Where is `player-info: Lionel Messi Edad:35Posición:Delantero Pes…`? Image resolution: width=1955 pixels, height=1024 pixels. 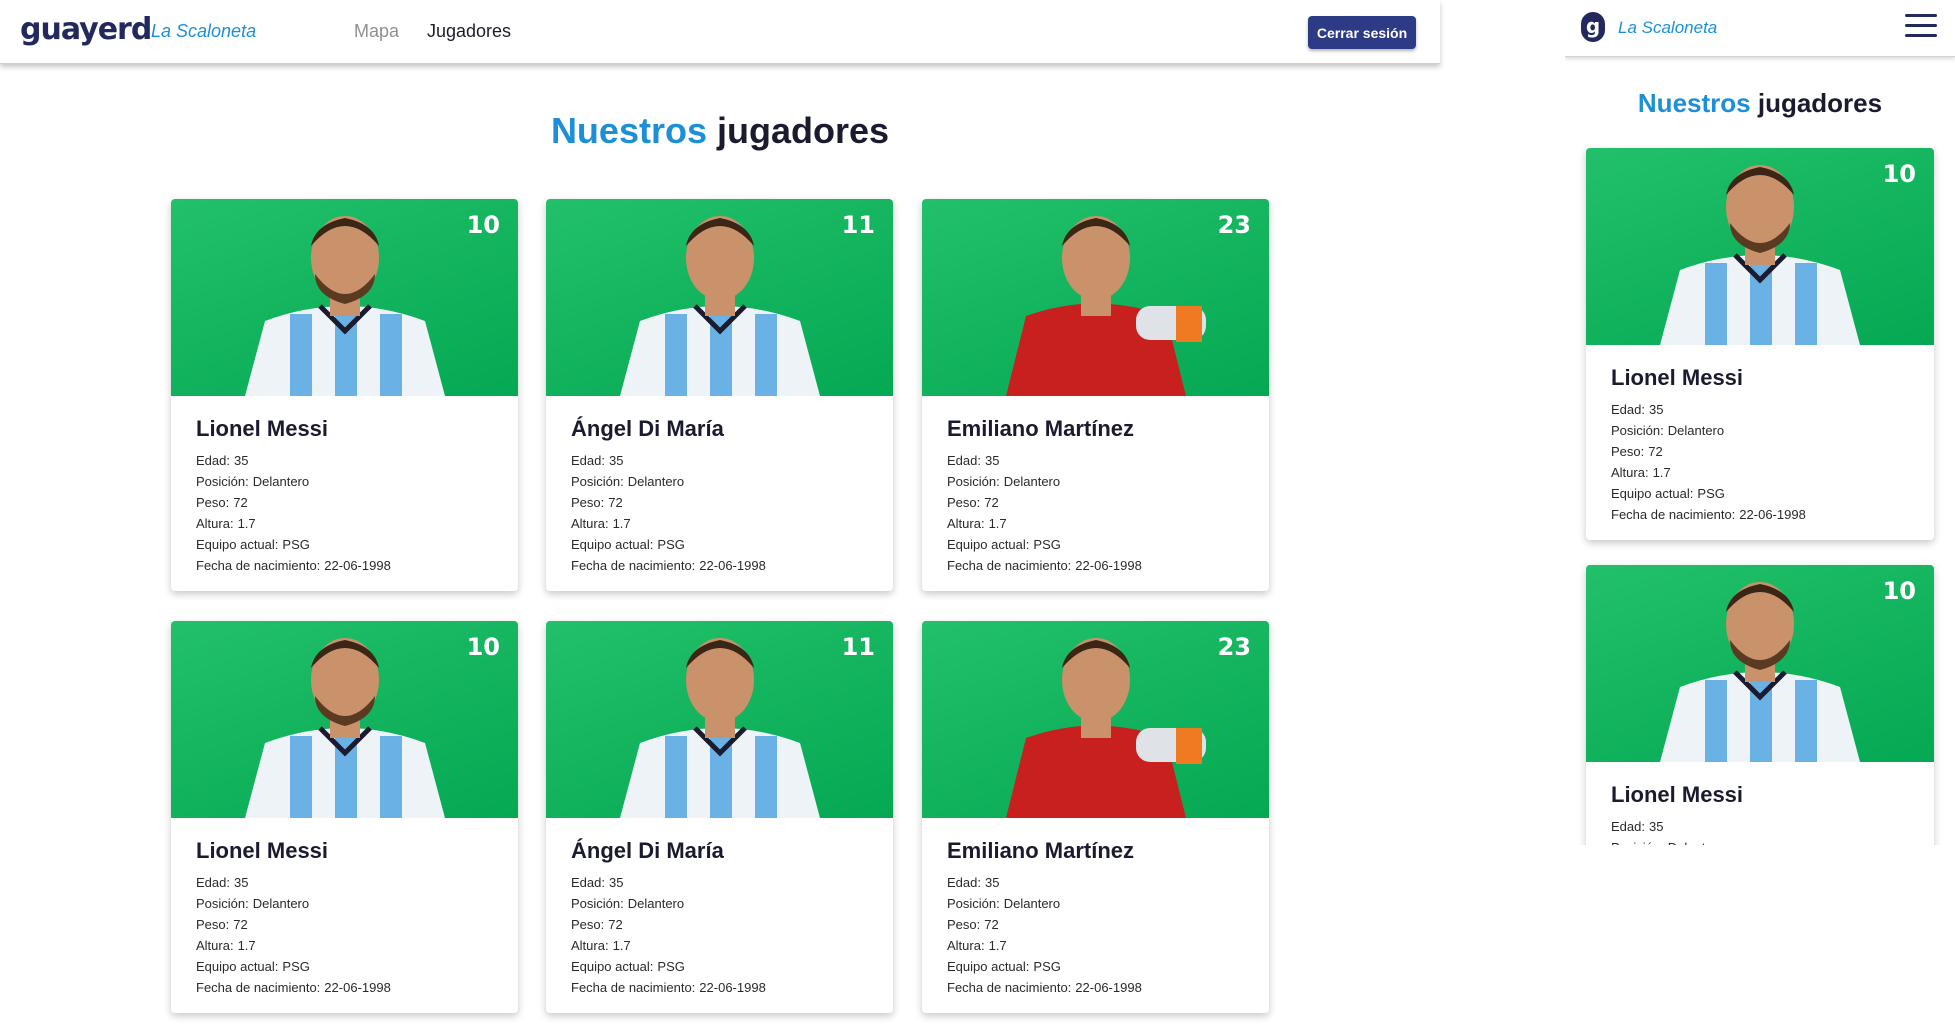
player-info: Lionel Messi Edad:35Posición:Delantero Pes… is located at coordinates (352, 496).